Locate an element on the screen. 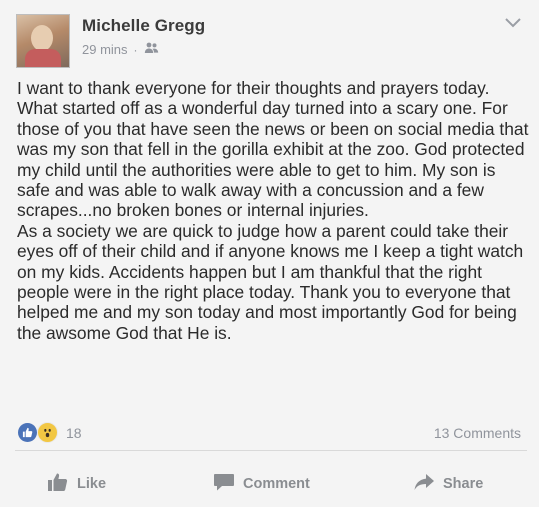  post-header: Michelle Gregg 29 mins · is located at coordinates (269, 38).